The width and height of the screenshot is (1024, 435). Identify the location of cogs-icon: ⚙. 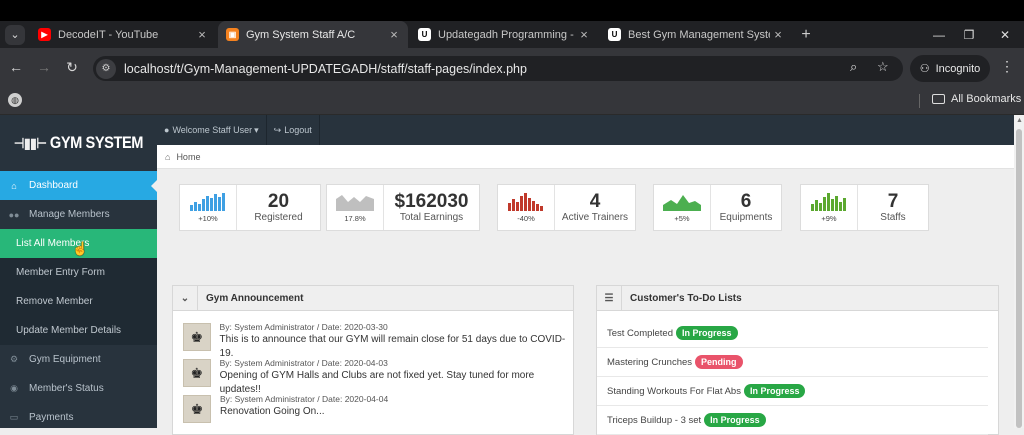
(14, 359).